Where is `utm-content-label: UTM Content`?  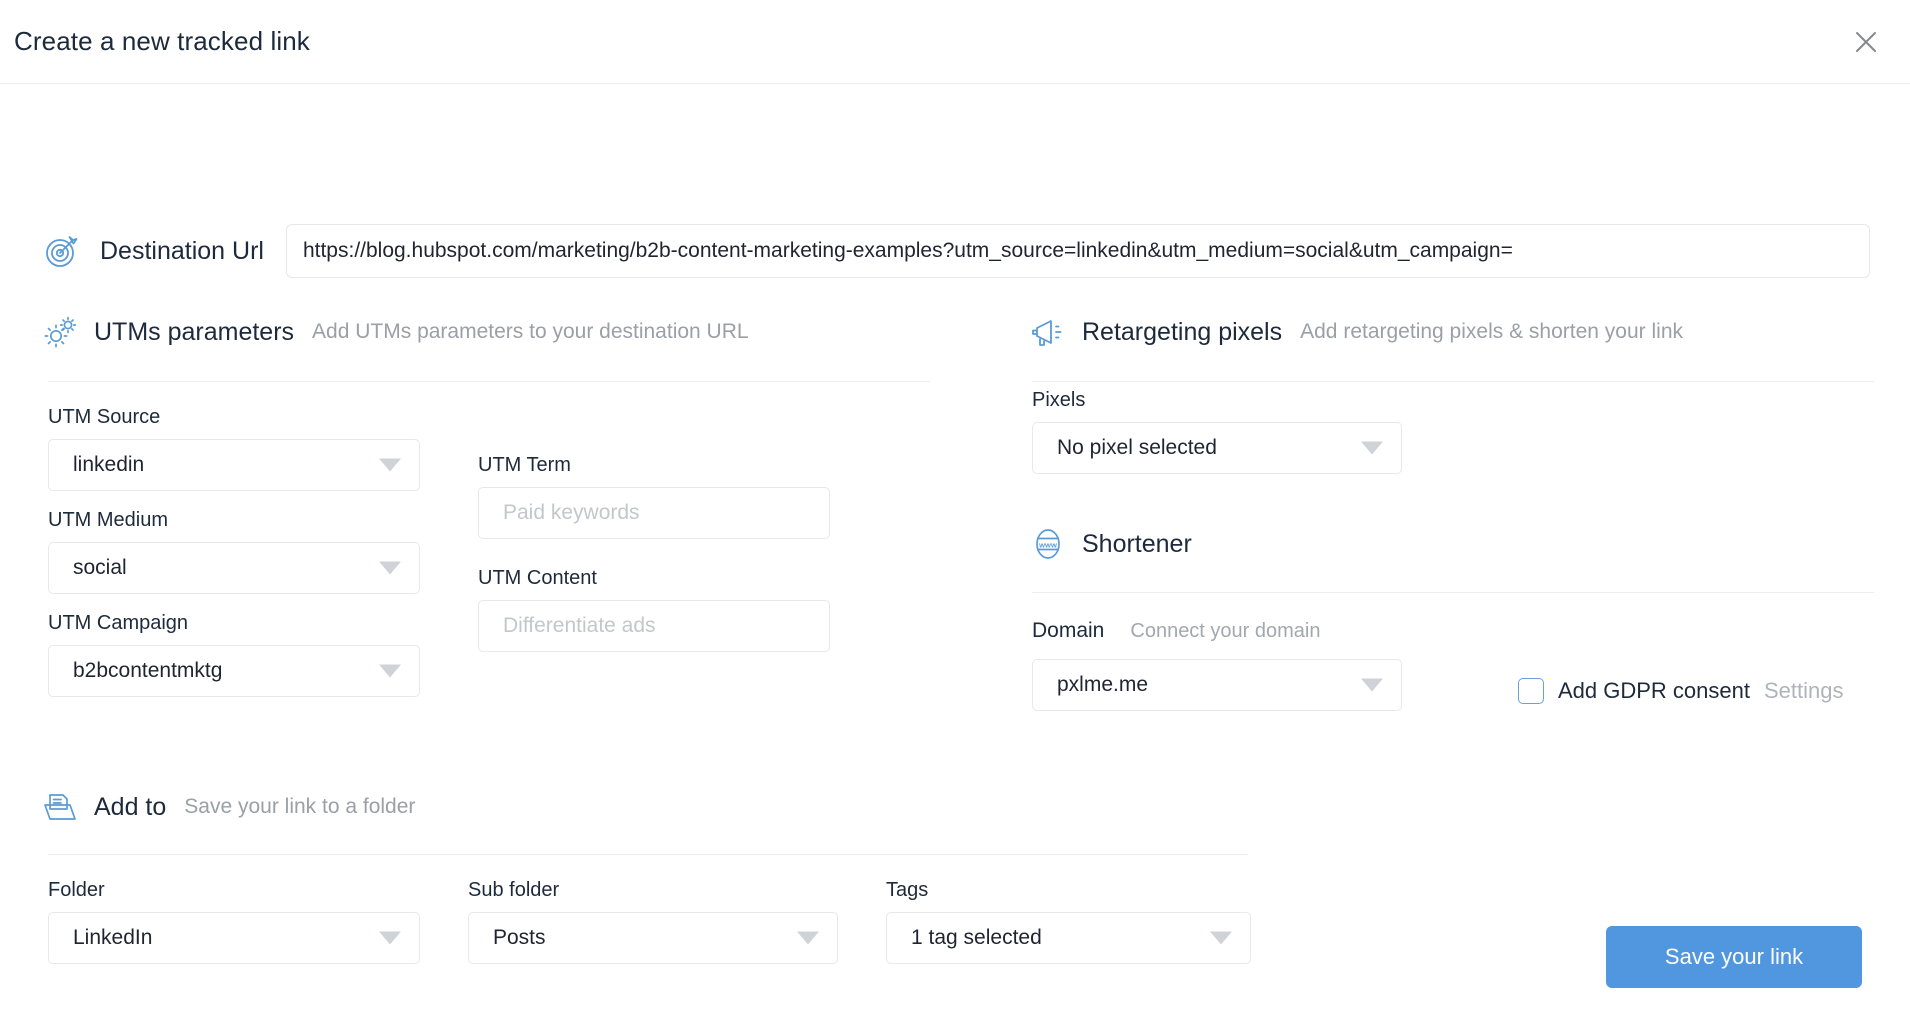
utm-content-label: UTM Content is located at coordinates (537, 578).